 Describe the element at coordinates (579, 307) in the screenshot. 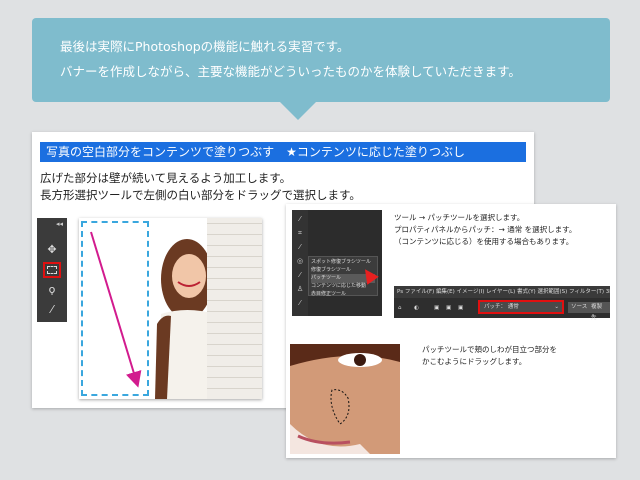

I see `source-button: ソース` at that location.